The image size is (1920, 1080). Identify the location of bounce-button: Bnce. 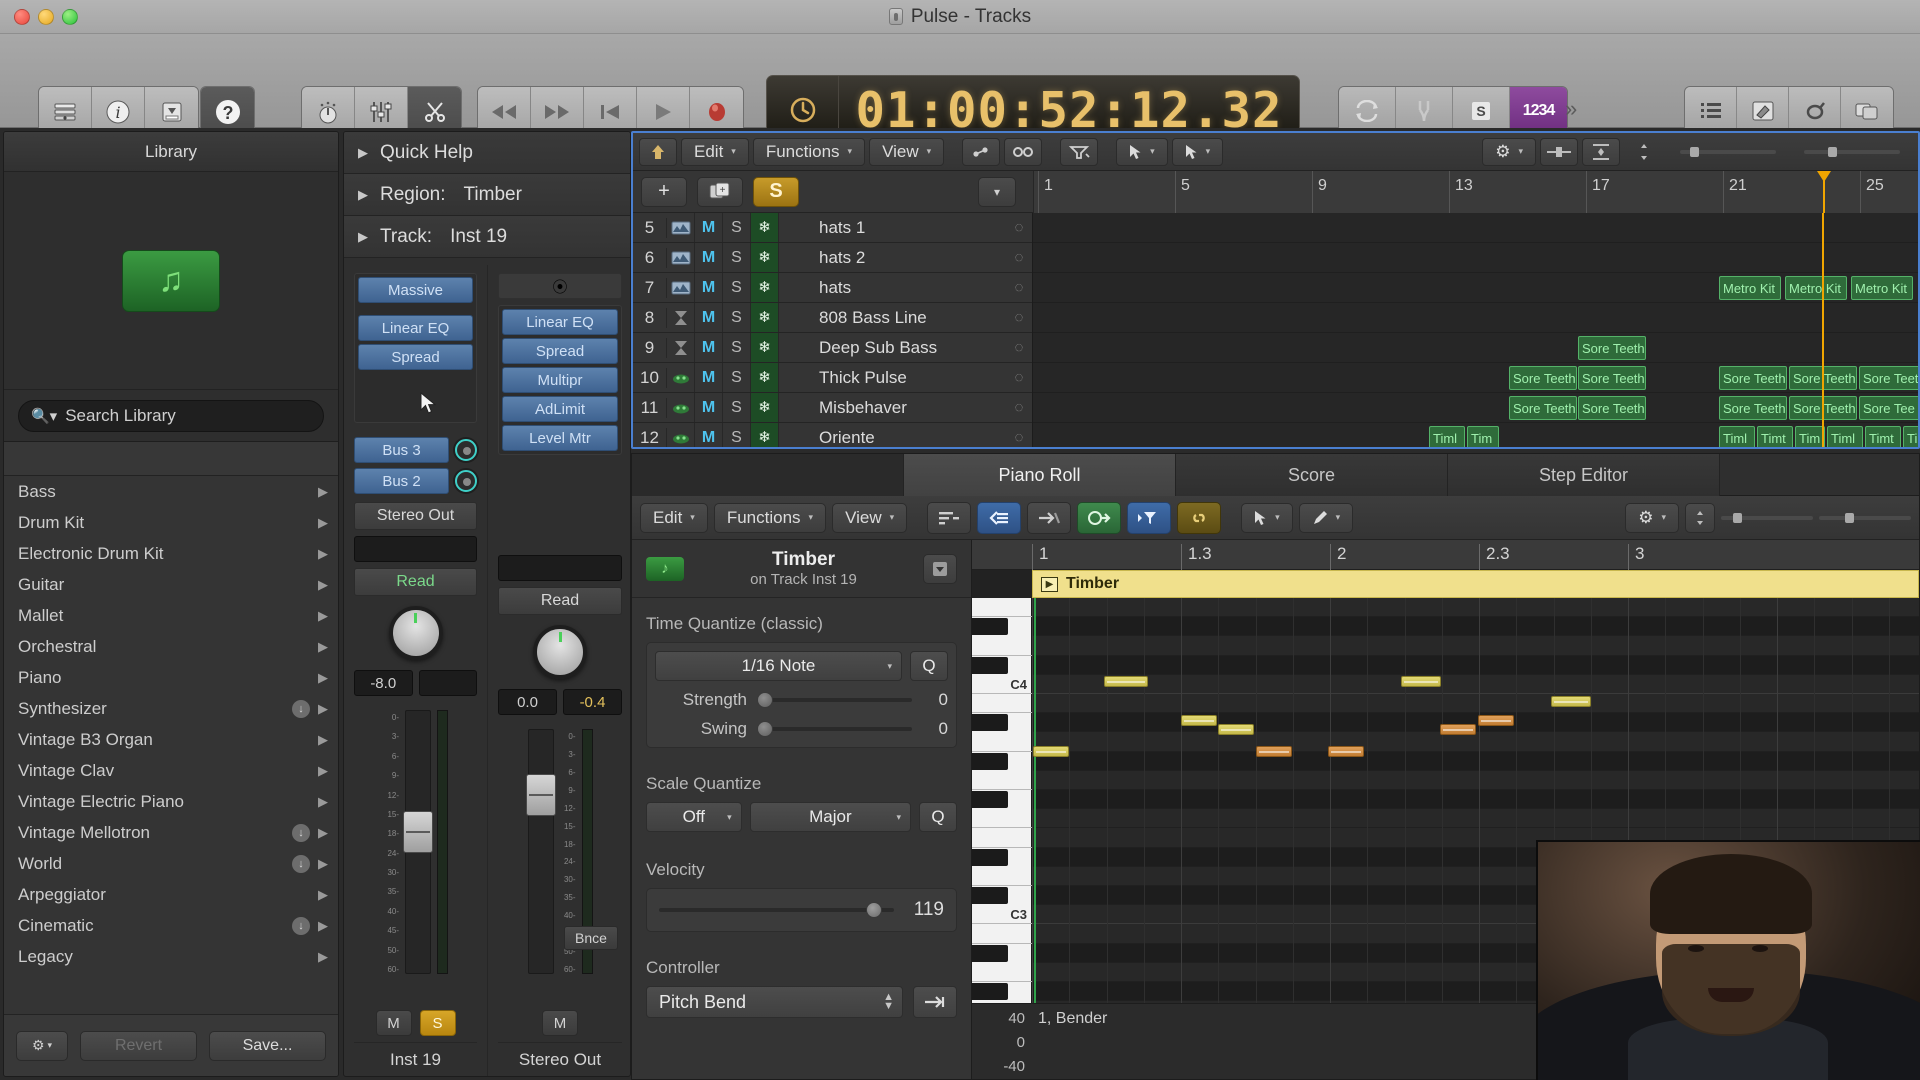
(591, 938).